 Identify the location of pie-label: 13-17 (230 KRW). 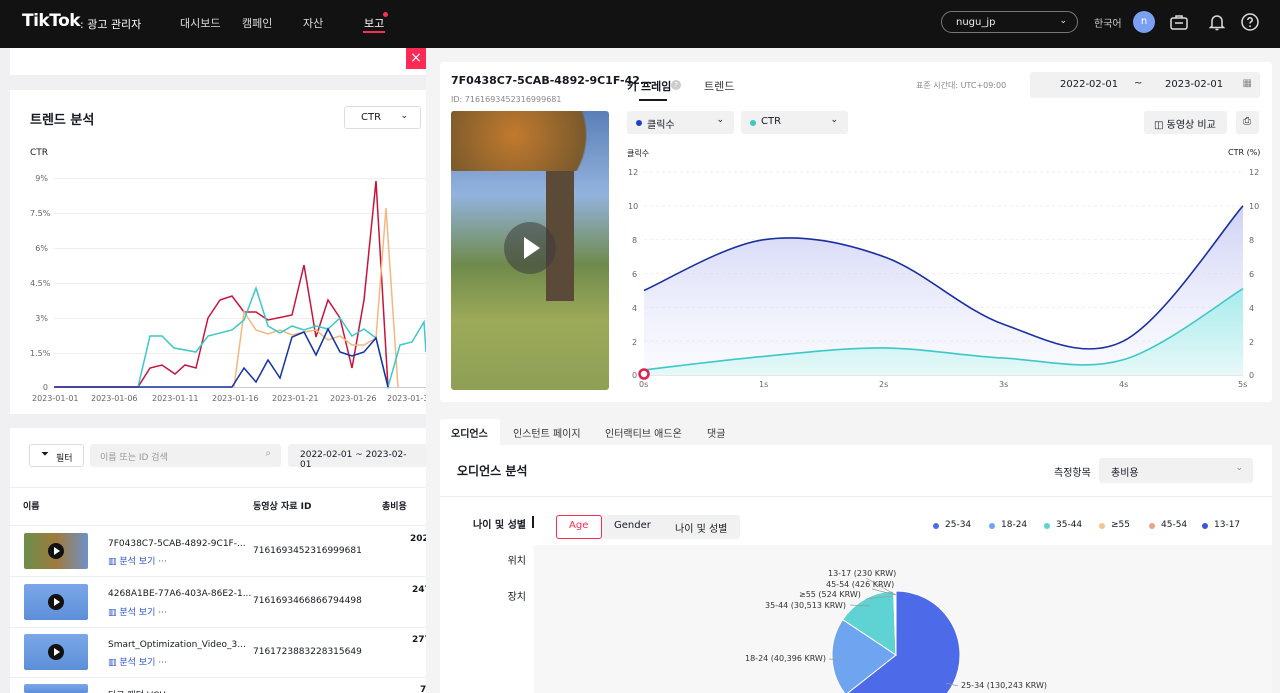
(862, 573).